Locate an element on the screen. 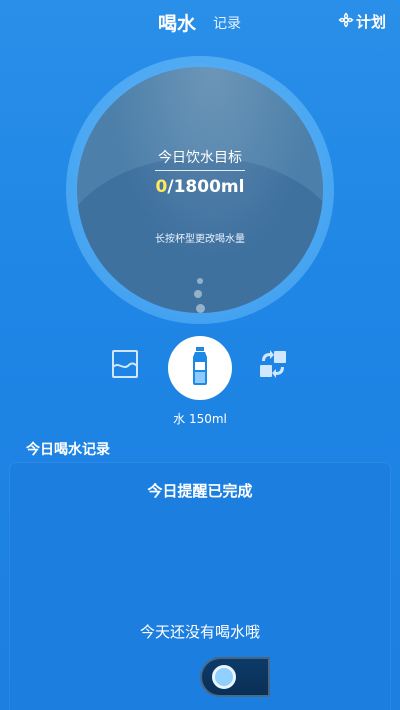 The height and width of the screenshot is (710, 400). cup-selector is located at coordinates (200, 368).